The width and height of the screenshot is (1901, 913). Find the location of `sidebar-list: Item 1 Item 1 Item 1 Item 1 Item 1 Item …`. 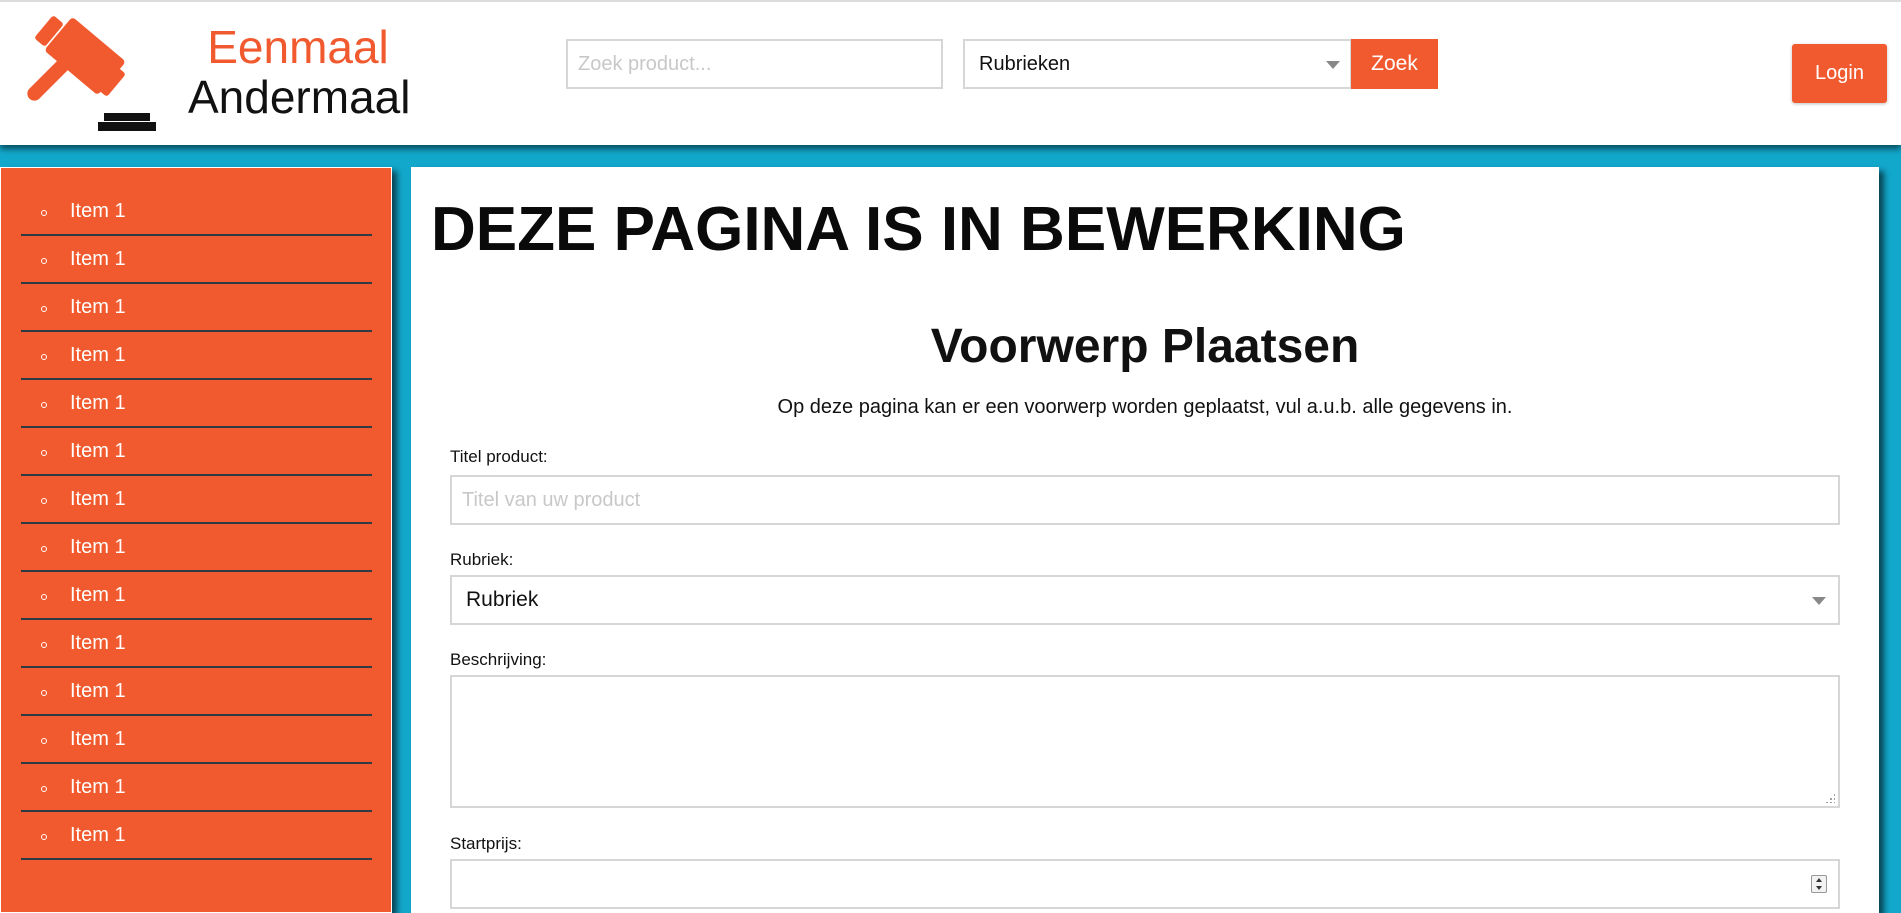

sidebar-list: Item 1 Item 1 Item 1 Item 1 Item 1 Item … is located at coordinates (196, 524).